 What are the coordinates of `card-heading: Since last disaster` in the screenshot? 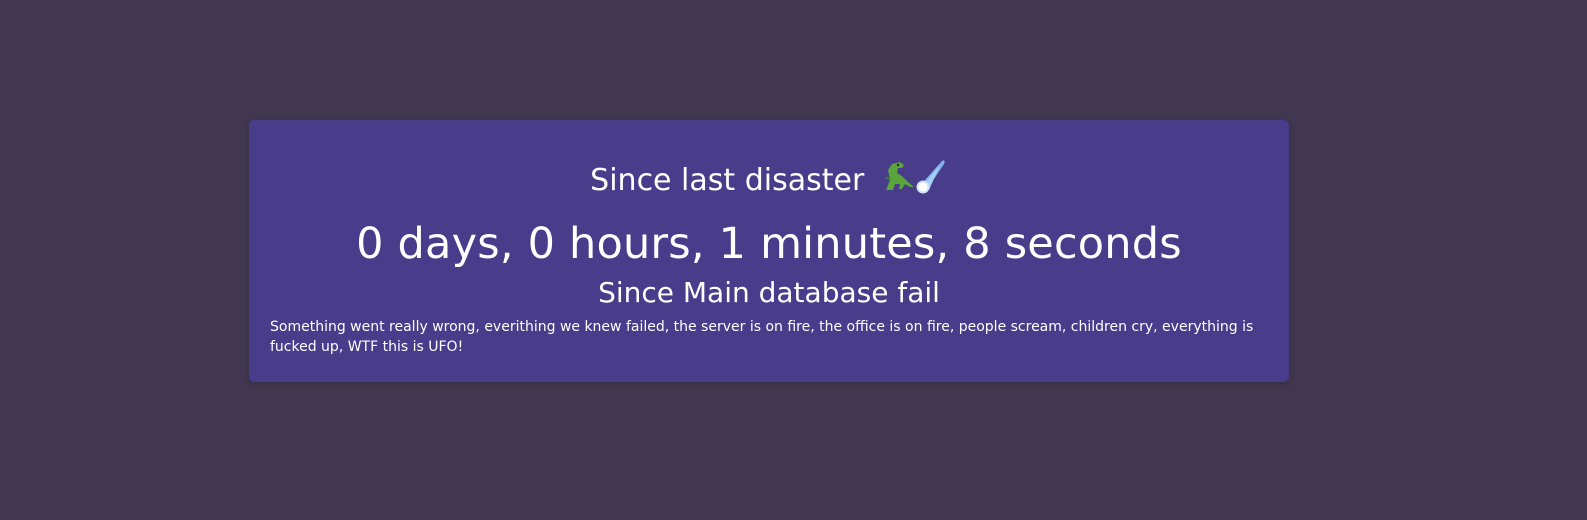 It's located at (769, 181).